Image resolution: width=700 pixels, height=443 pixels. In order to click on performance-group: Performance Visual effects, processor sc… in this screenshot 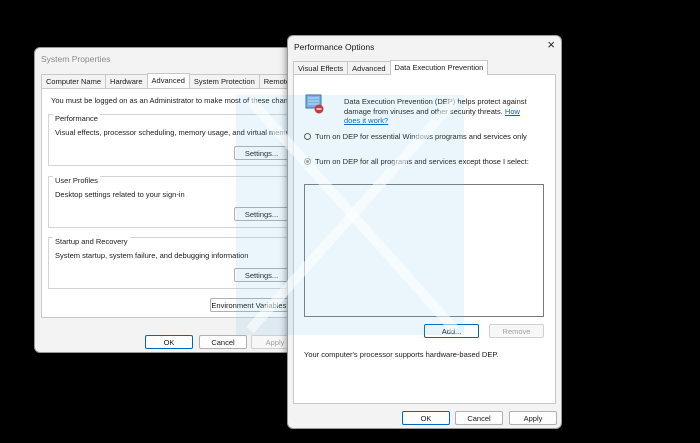, I will do `click(172, 140)`.